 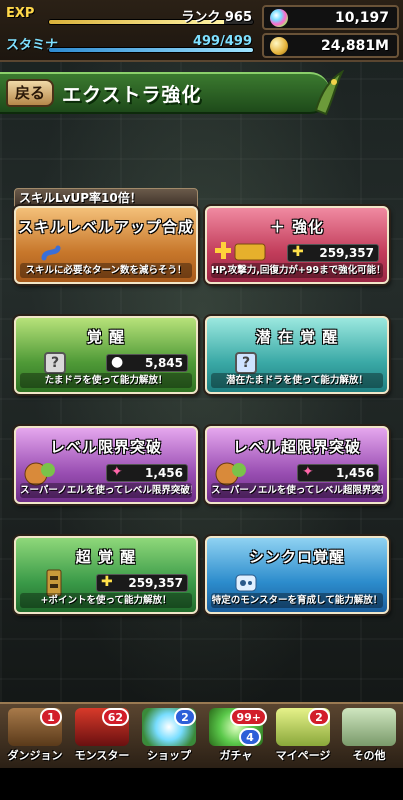 I want to click on tamadra-icon: ●, so click(x=117, y=362).